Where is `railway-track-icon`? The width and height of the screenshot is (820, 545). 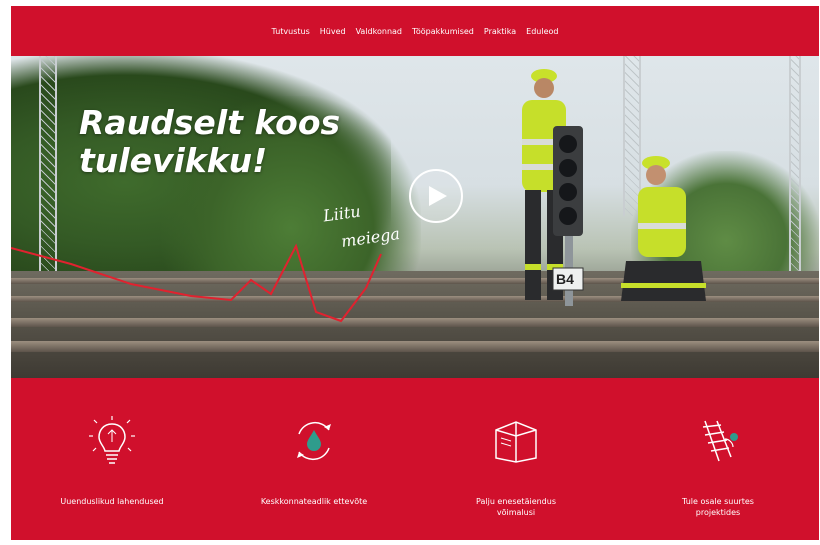 railway-track-icon is located at coordinates (720, 441).